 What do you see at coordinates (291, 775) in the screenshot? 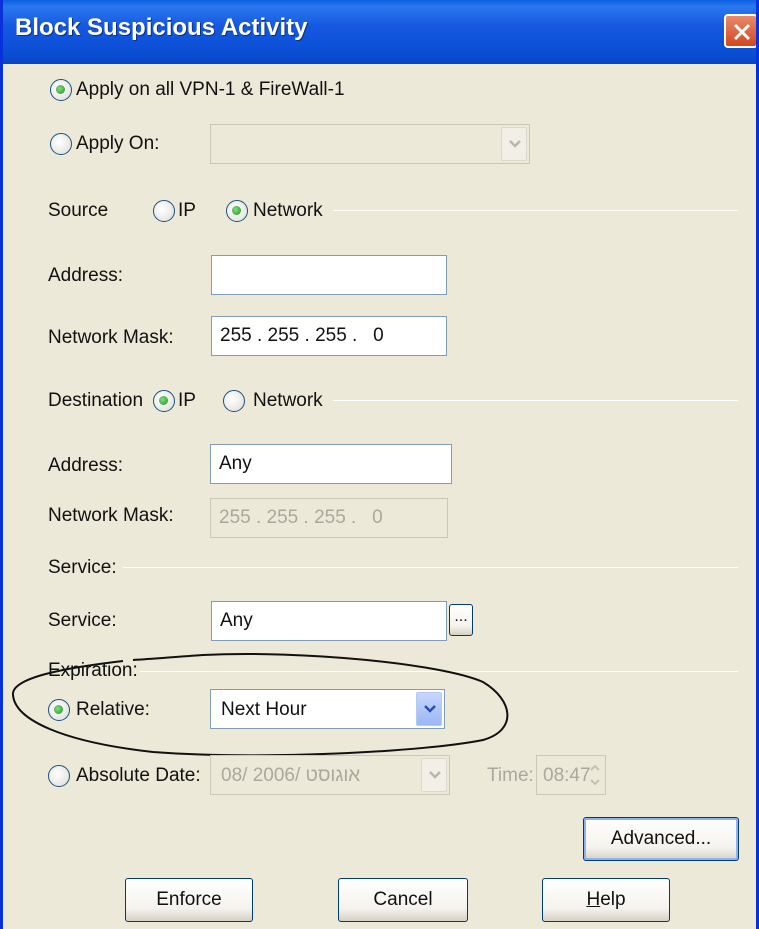
I see `absolute-date-value: 08/ אוגוסט /2006` at bounding box center [291, 775].